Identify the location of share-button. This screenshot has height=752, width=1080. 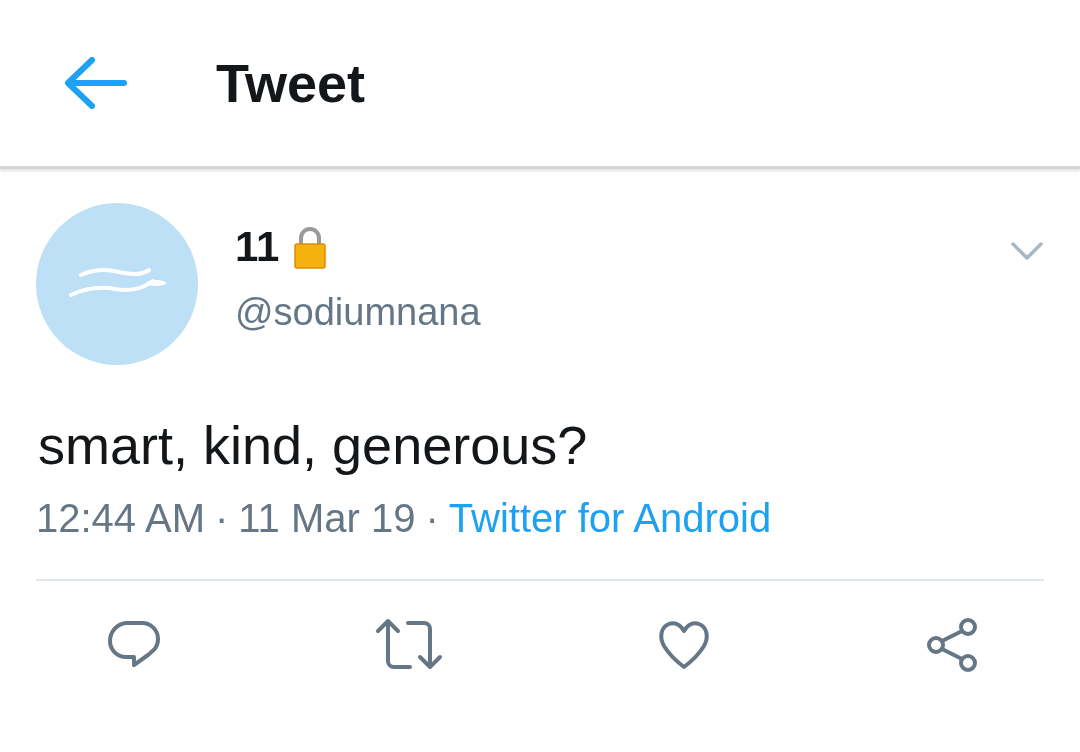
(952, 644).